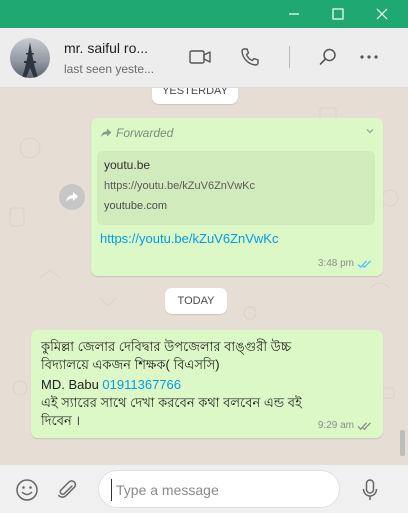 This screenshot has height=513, width=408. What do you see at coordinates (72, 384) in the screenshot?
I see `contact-name-text: MD. Babu` at bounding box center [72, 384].